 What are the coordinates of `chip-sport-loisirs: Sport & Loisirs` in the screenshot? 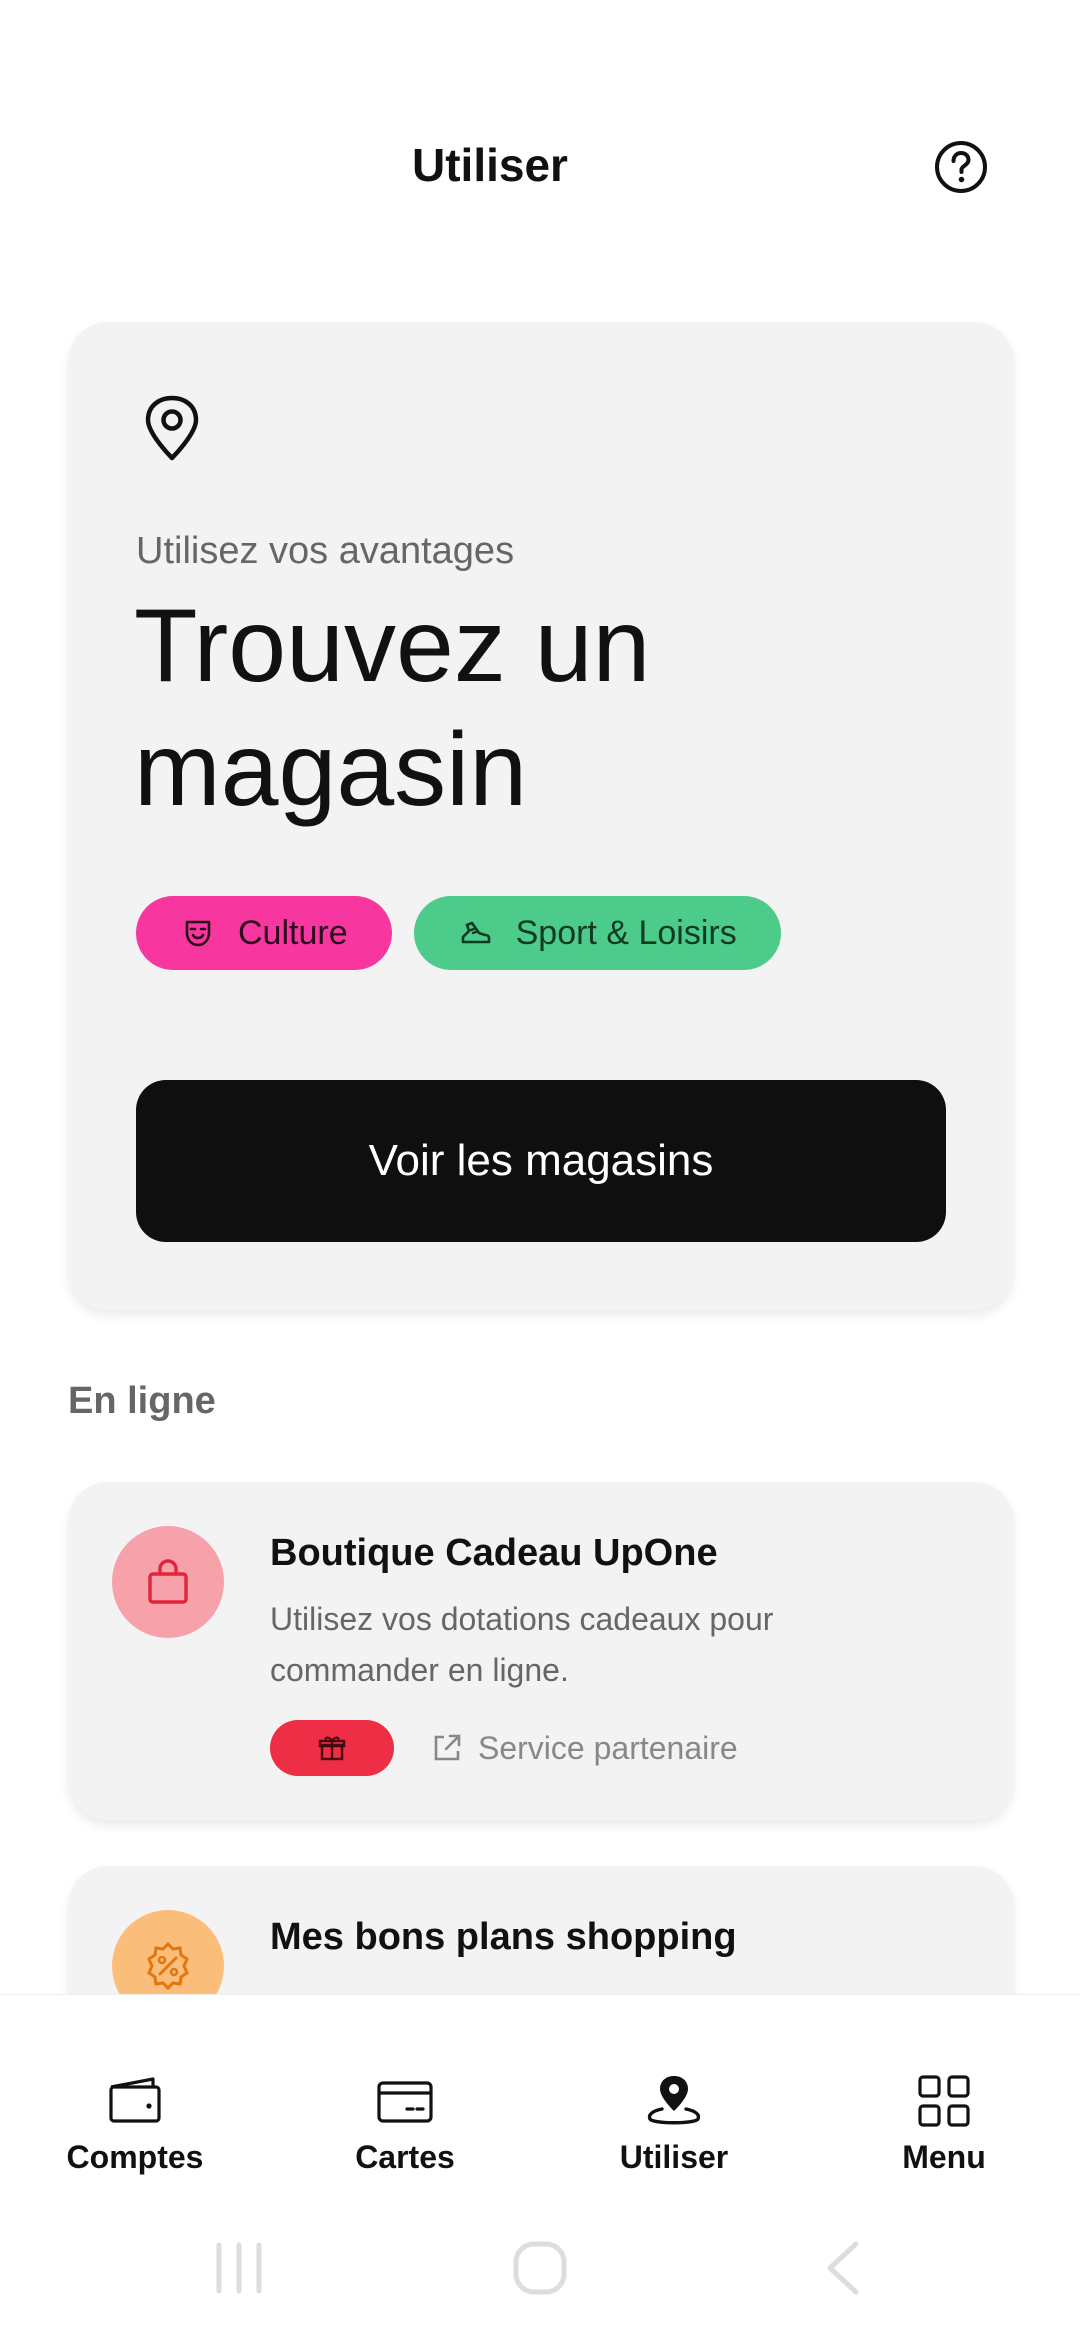 It's located at (597, 933).